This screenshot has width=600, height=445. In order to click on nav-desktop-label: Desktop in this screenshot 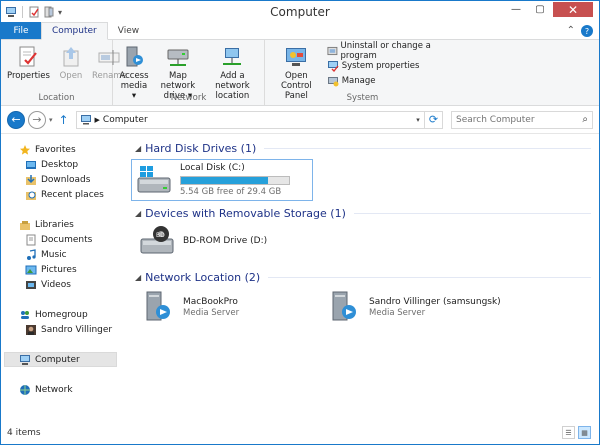, I will do `click(60, 164)`.